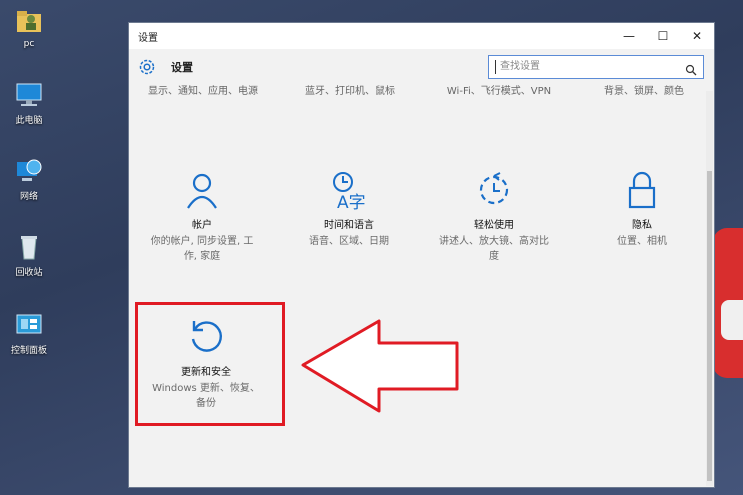 The width and height of the screenshot is (743, 495). Describe the element at coordinates (499, 92) in the screenshot. I see `category-desc-network: Wi-Fi、飞行模式、VPN` at that location.